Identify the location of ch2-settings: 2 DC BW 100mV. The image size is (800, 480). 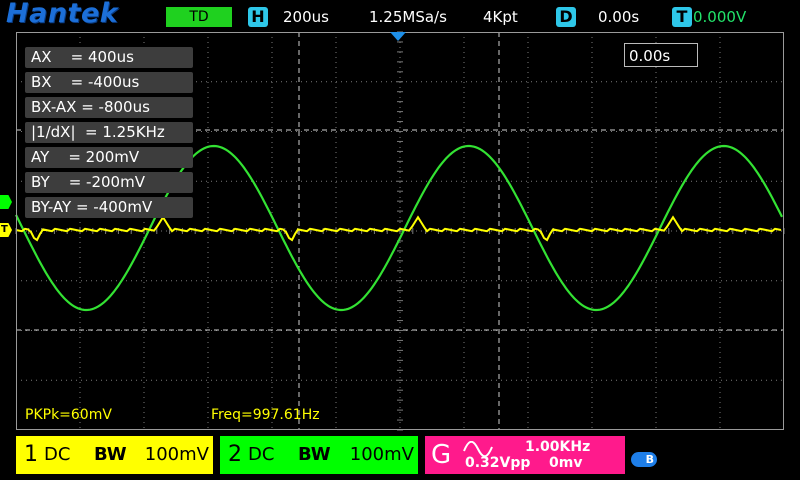
(319, 455).